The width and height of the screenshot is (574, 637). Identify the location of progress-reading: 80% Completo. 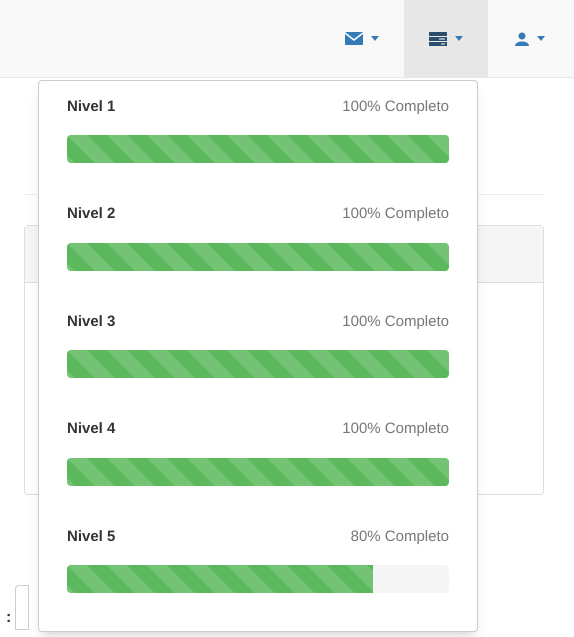
(399, 536).